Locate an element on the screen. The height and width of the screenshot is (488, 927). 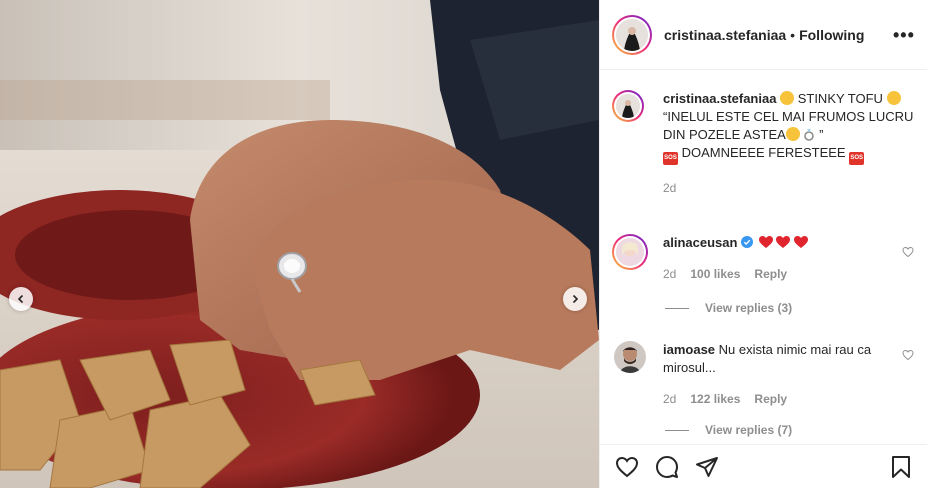
view-replies-button: View replies (7) is located at coordinates (728, 430).